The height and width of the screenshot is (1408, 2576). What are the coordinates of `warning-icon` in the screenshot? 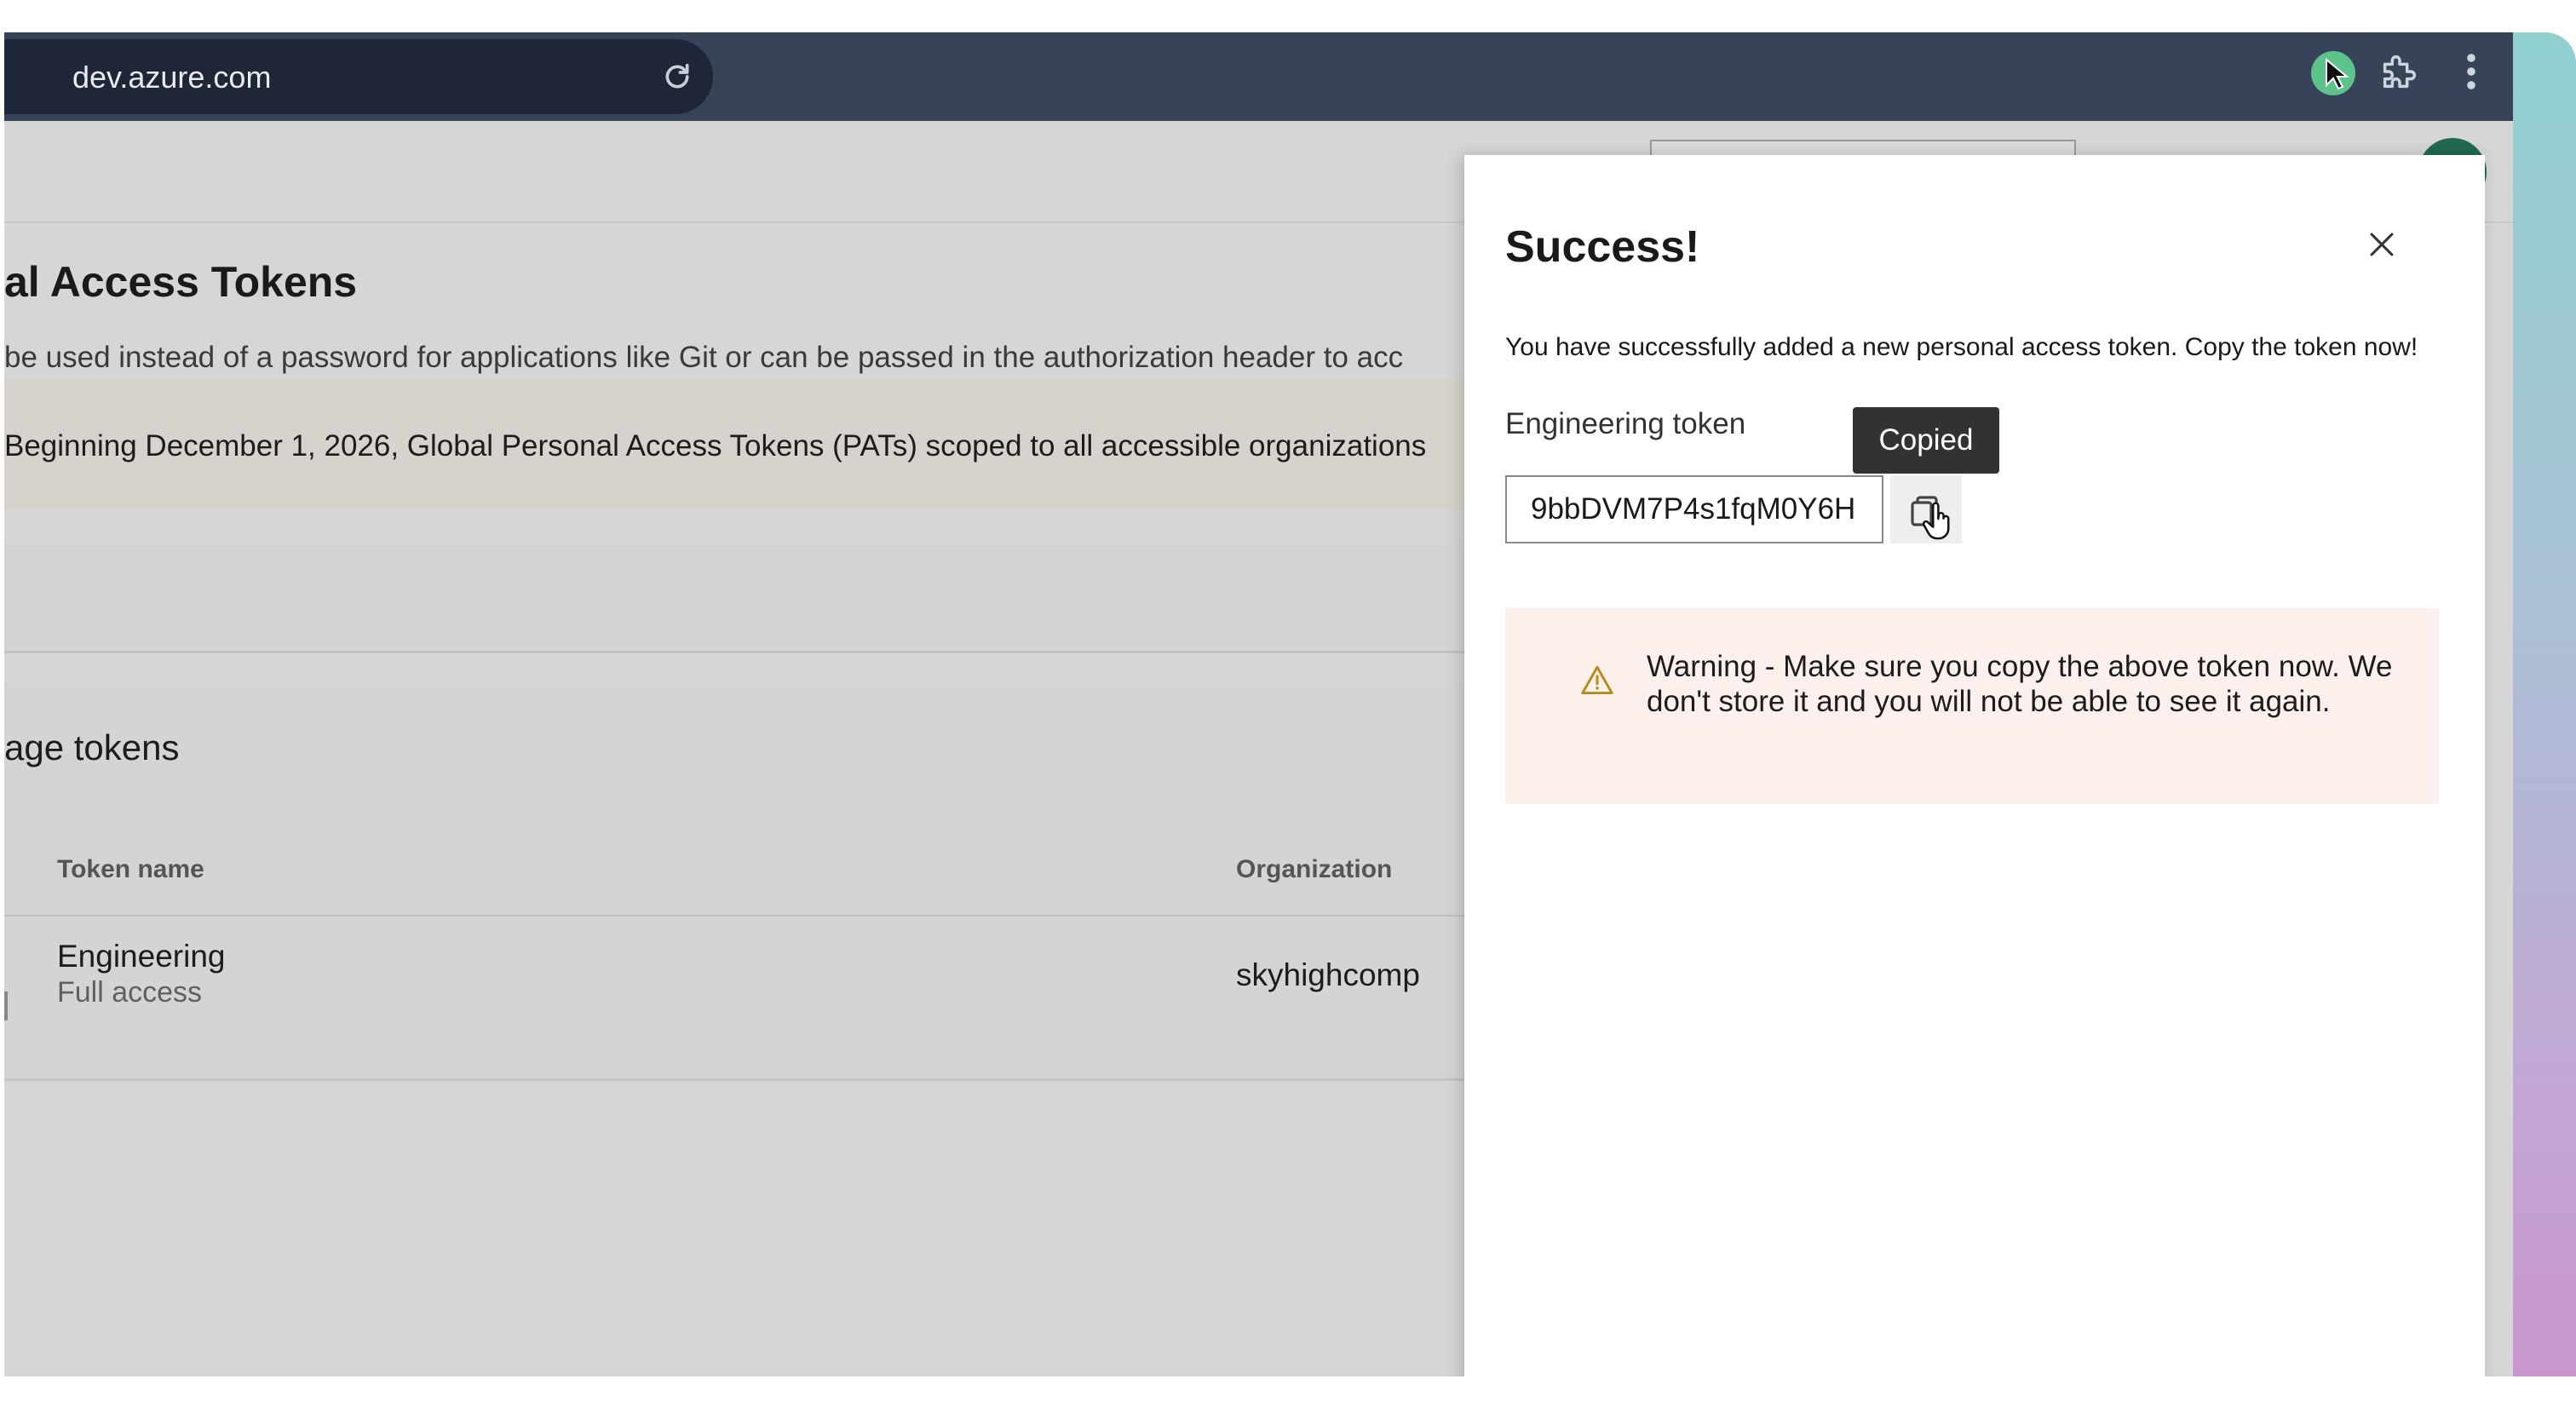 It's located at (1597, 680).